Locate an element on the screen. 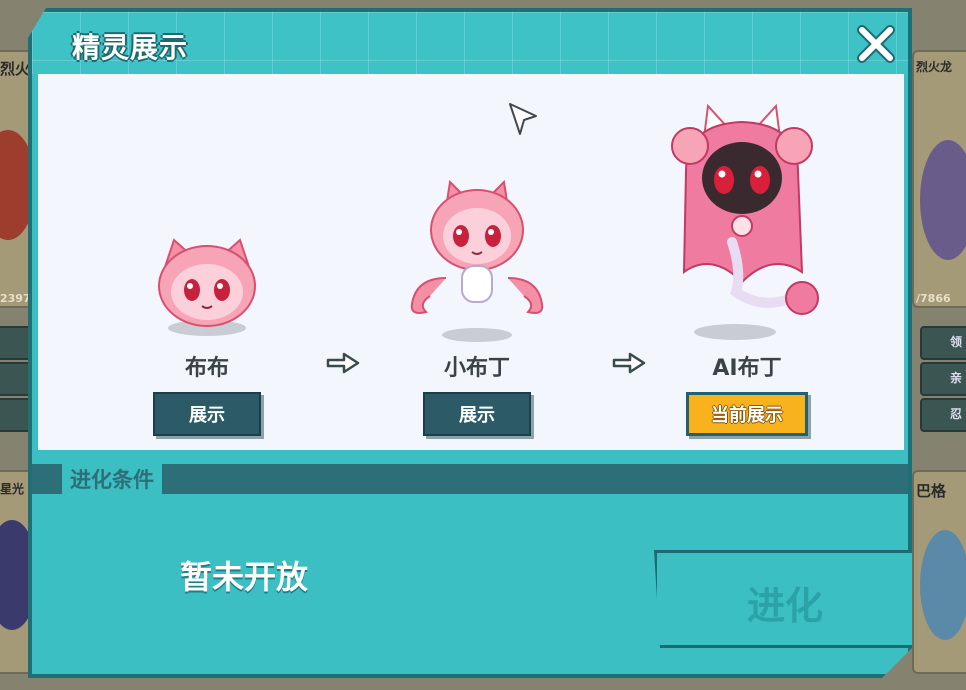  ai-buding-creature-icon is located at coordinates (747, 216).